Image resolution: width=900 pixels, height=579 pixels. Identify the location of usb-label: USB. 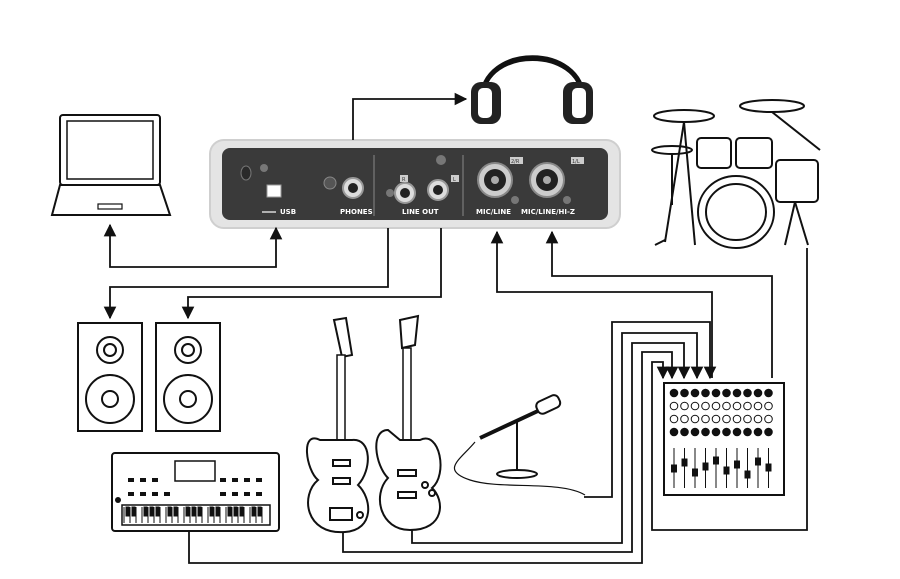
(288, 212).